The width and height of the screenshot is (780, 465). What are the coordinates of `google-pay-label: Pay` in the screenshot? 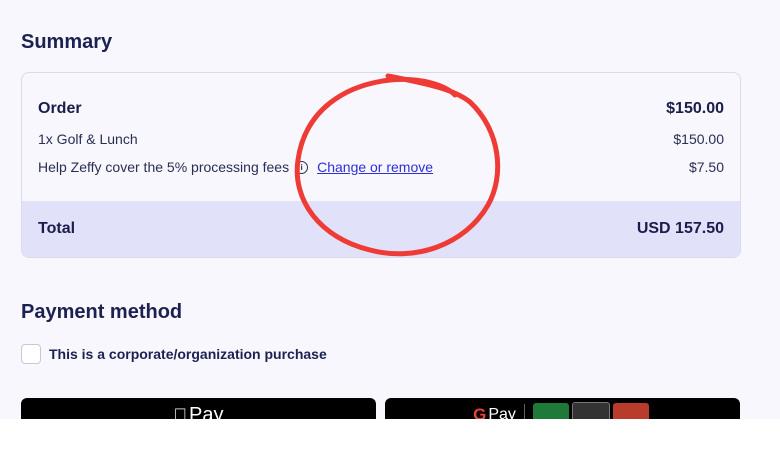 It's located at (502, 412).